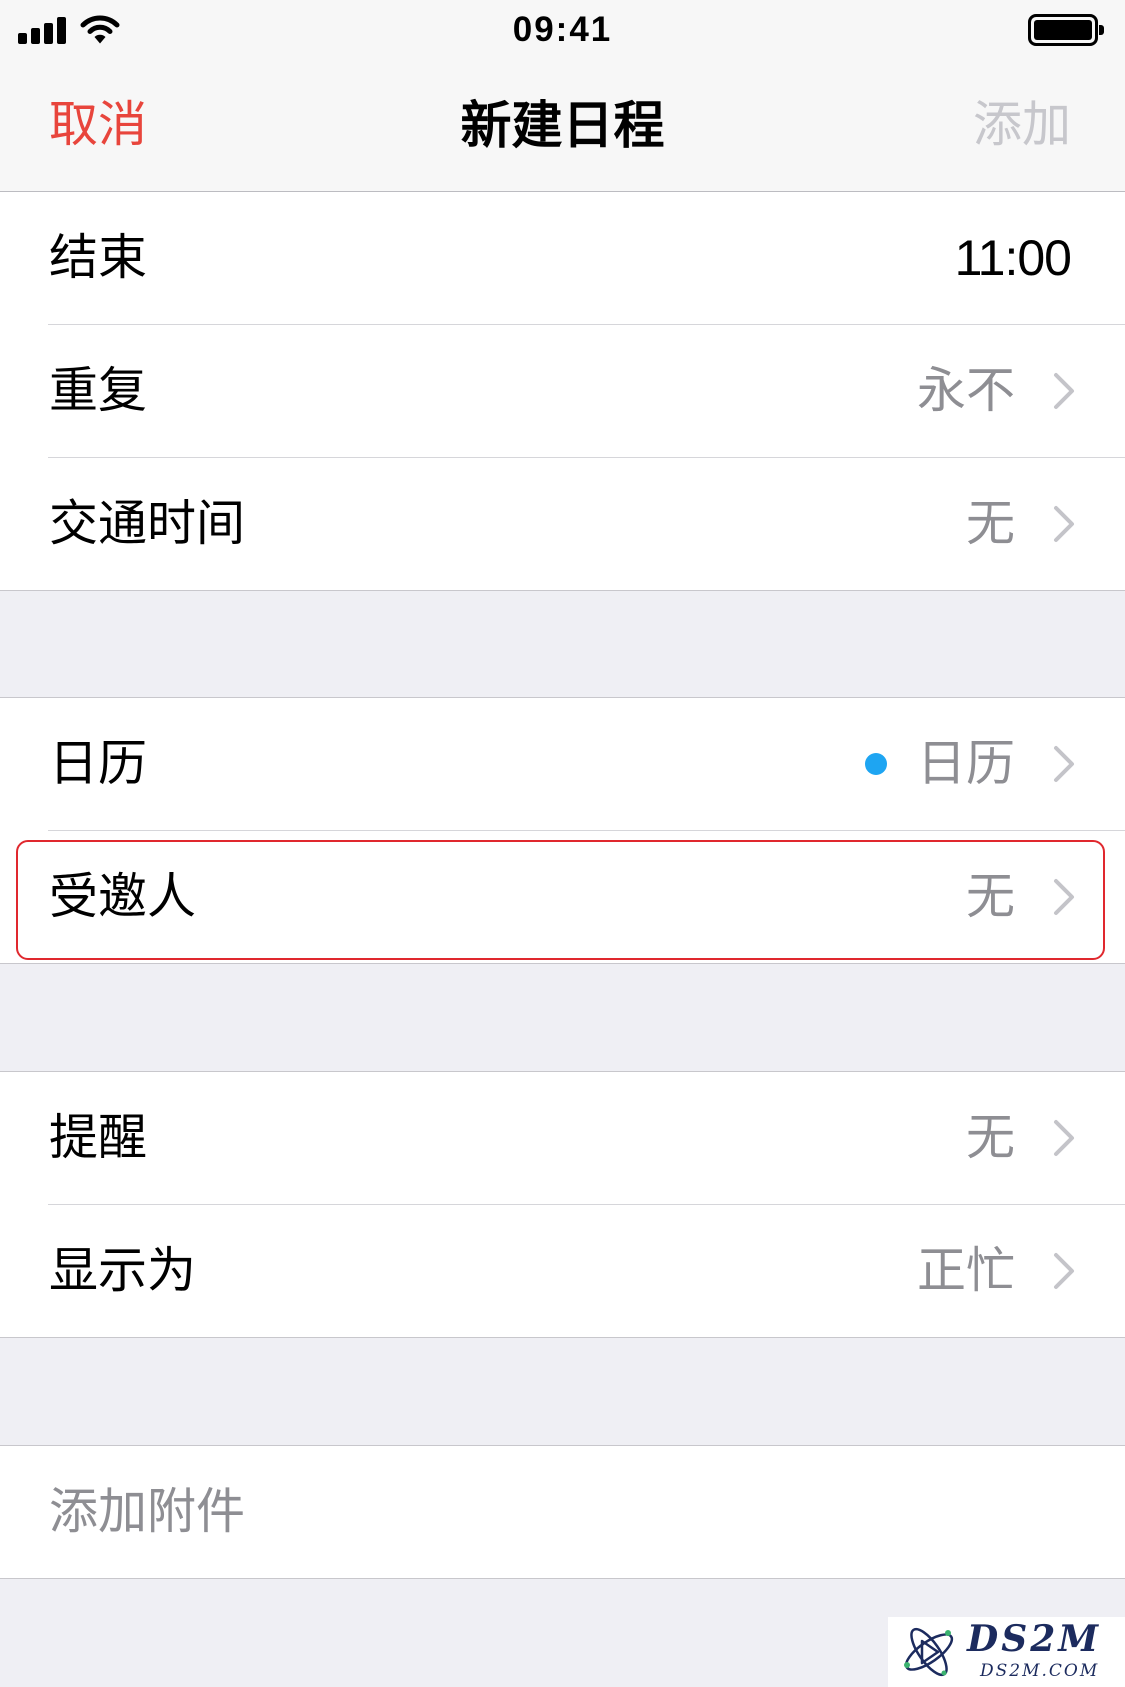 The image size is (1125, 1687). I want to click on watermark-atom-icon, so click(929, 1652).